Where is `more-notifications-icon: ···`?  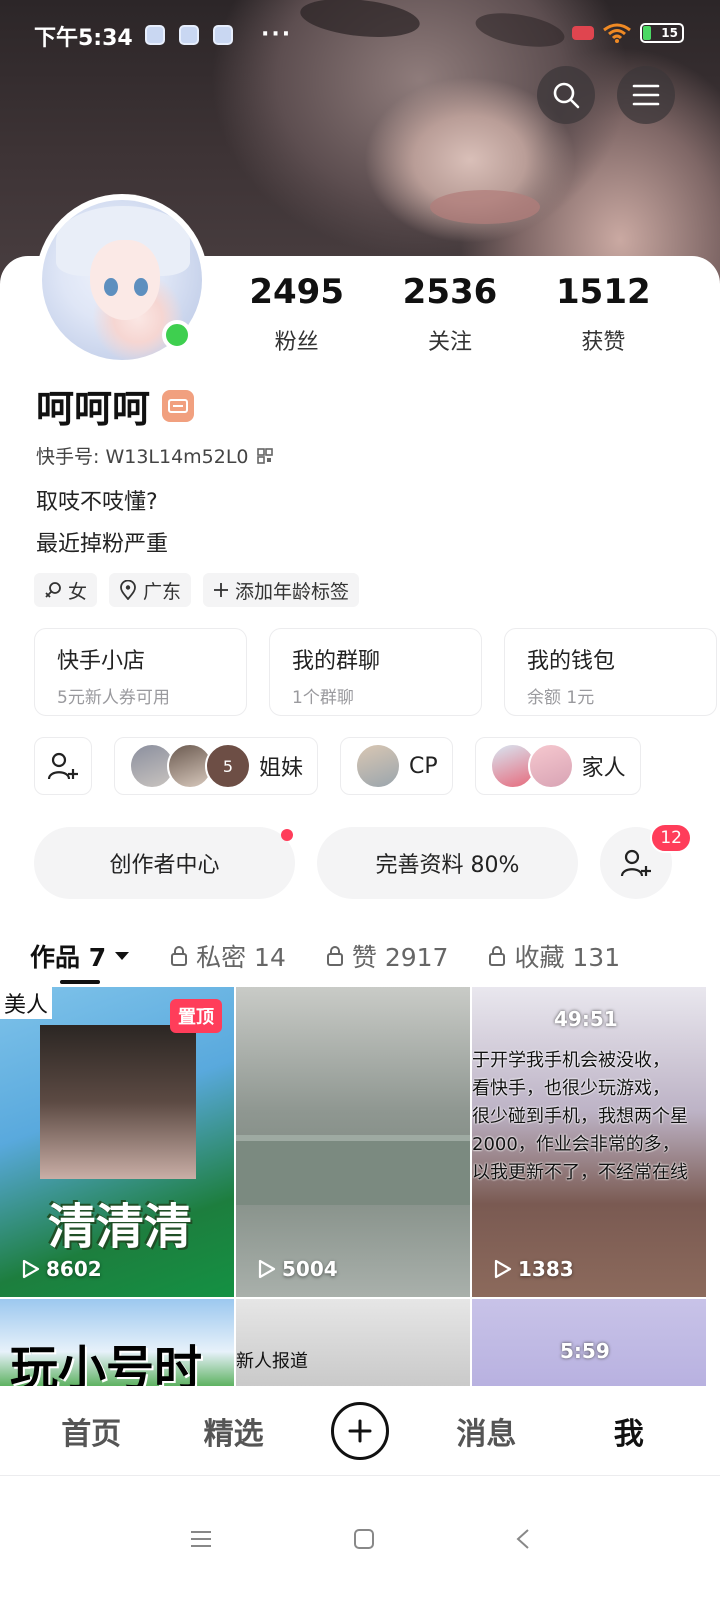
more-notifications-icon: ··· is located at coordinates (277, 34).